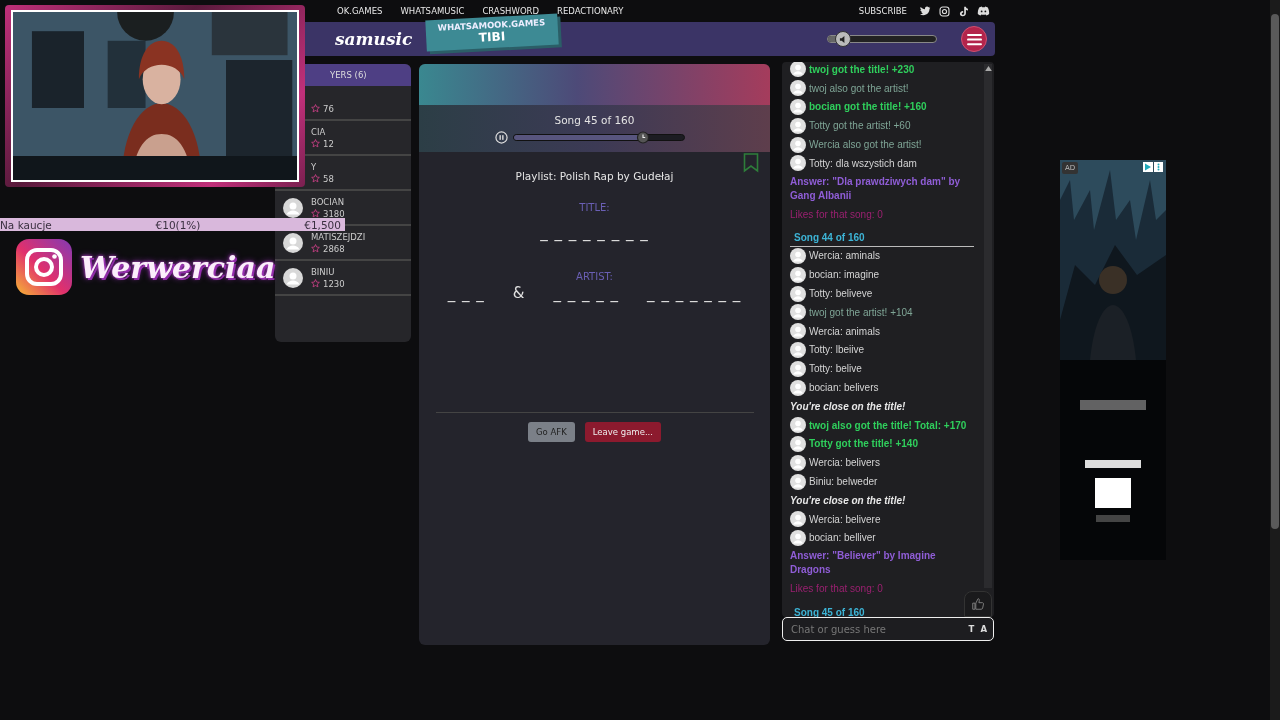 The height and width of the screenshot is (720, 1280). What do you see at coordinates (863, 163) in the screenshot?
I see `chat-message: Totty: dla wszystich dam` at bounding box center [863, 163].